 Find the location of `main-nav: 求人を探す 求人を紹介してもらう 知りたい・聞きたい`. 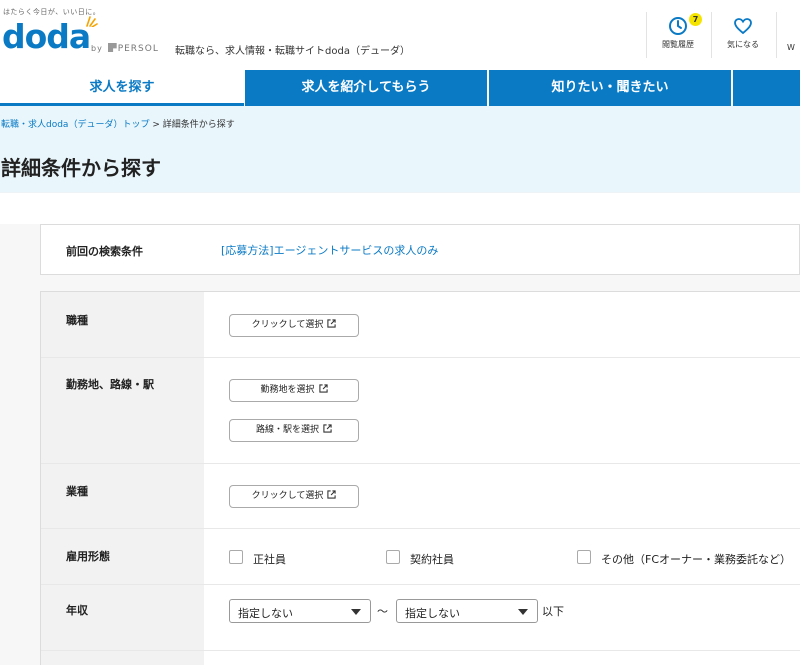

main-nav: 求人を探す 求人を紹介してもらう 知りたい・聞きたい is located at coordinates (400, 88).